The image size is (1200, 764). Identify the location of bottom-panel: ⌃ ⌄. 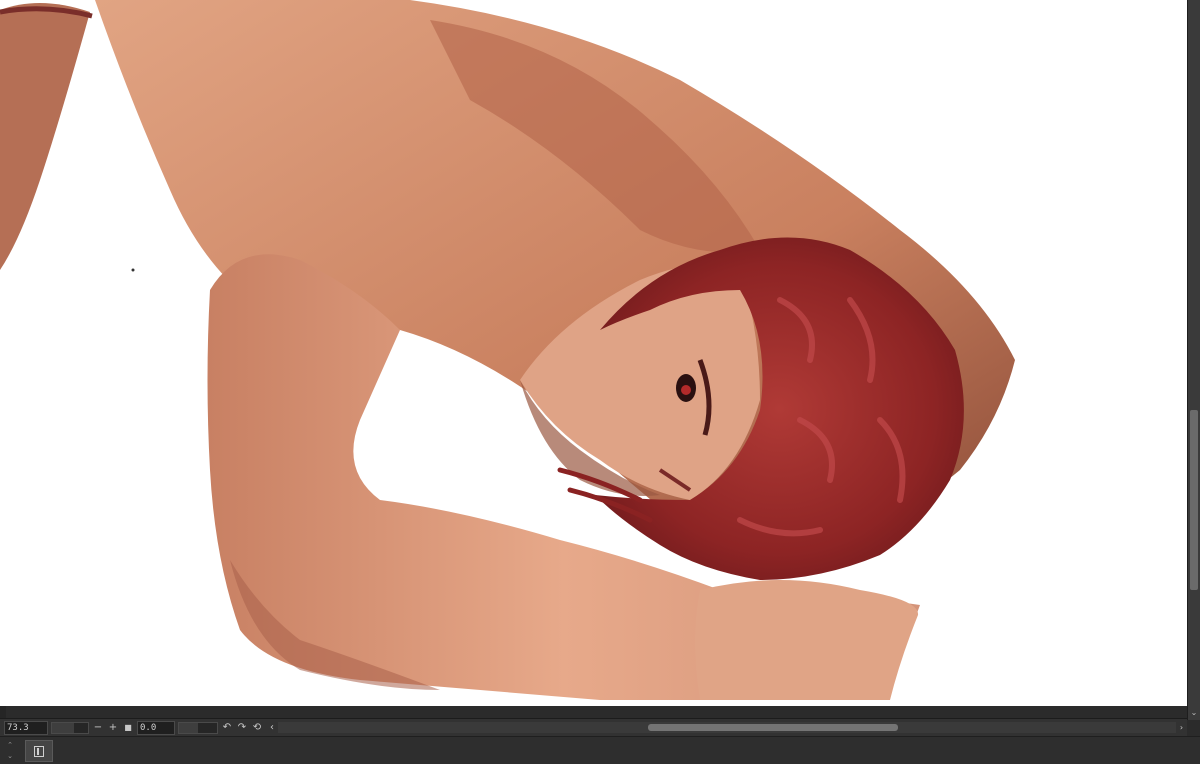
(600, 750).